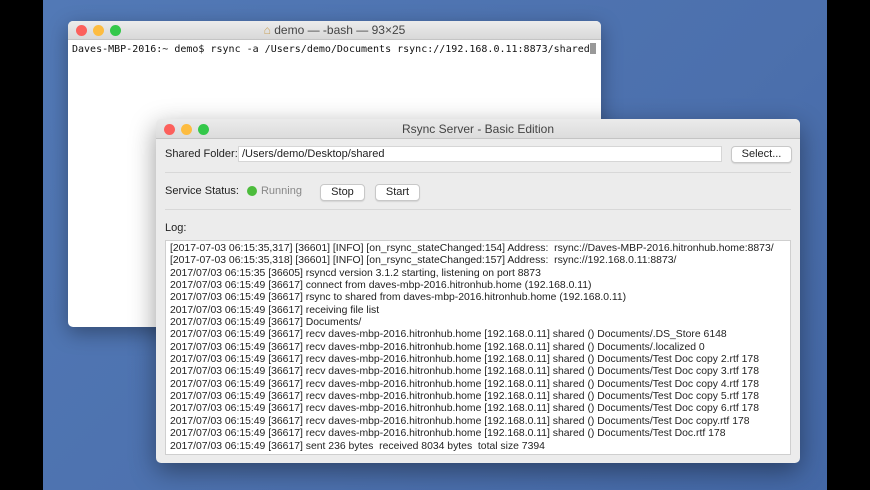  What do you see at coordinates (480, 154) in the screenshot?
I see `shared-folder-input: /Users/demo/Desktop/shared` at bounding box center [480, 154].